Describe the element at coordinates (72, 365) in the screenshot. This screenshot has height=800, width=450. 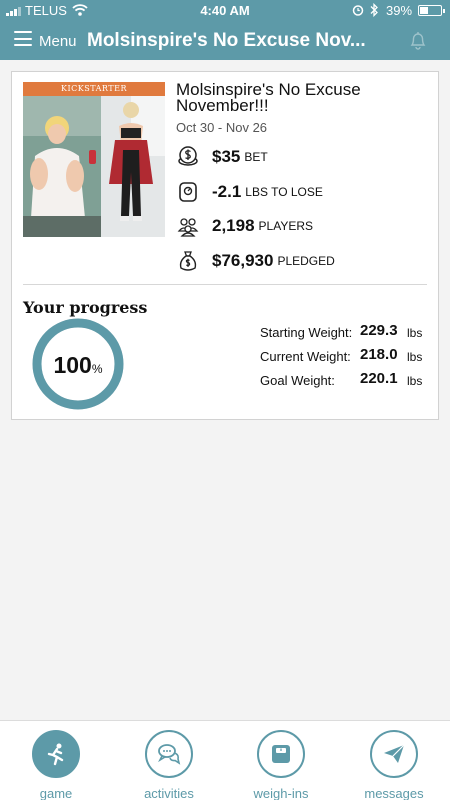
I see `progress-percent-value: 100` at that location.